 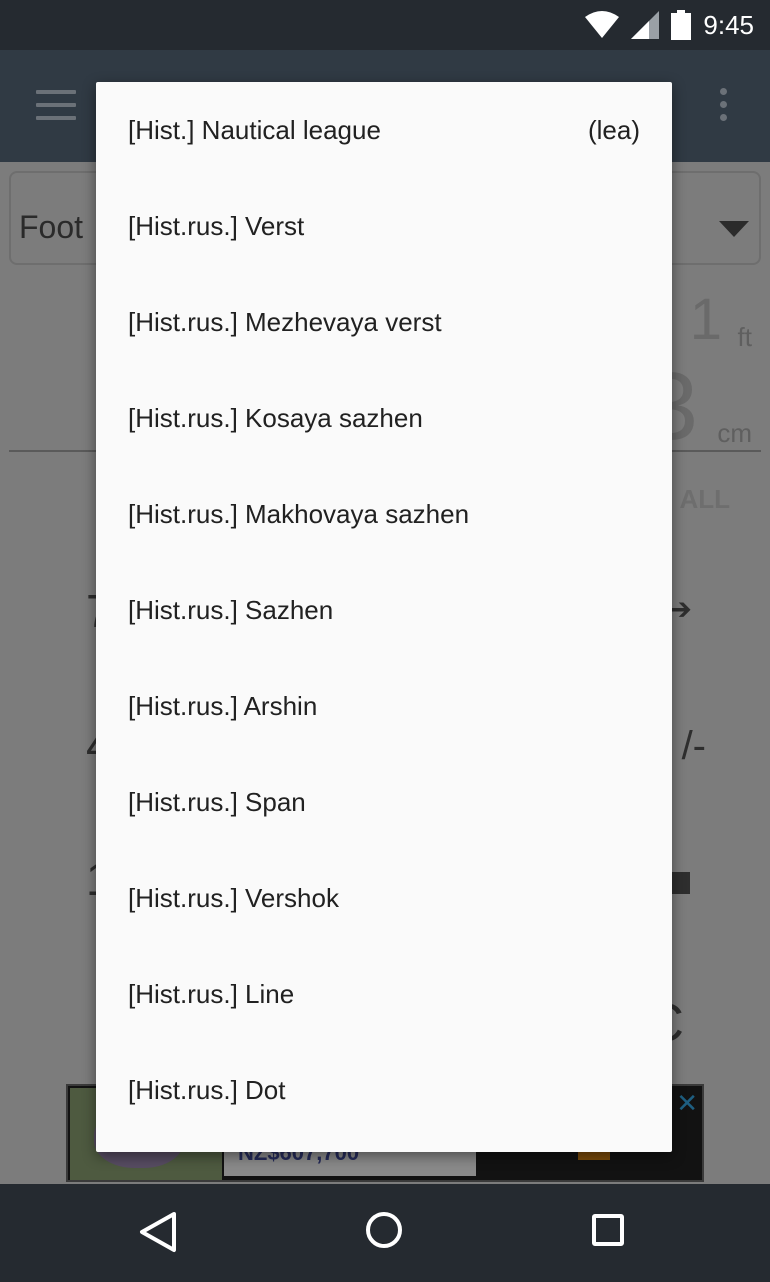 What do you see at coordinates (608, 1230) in the screenshot?
I see `recents-icon` at bounding box center [608, 1230].